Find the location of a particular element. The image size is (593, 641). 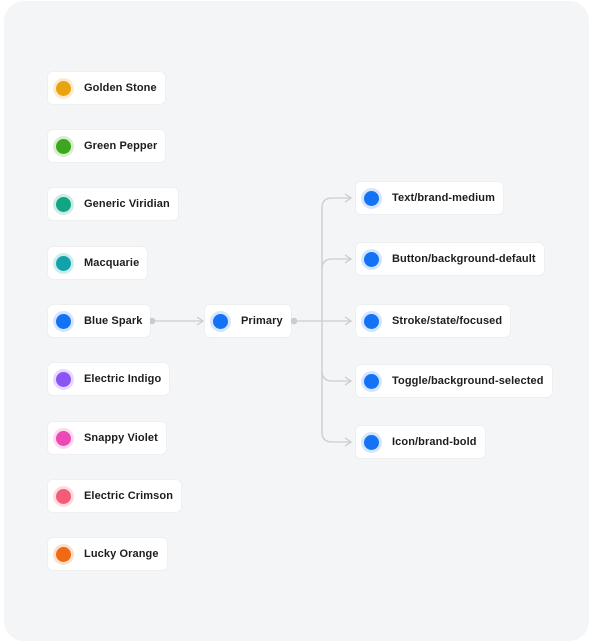

chip-label: Button/background-default is located at coordinates (464, 259).